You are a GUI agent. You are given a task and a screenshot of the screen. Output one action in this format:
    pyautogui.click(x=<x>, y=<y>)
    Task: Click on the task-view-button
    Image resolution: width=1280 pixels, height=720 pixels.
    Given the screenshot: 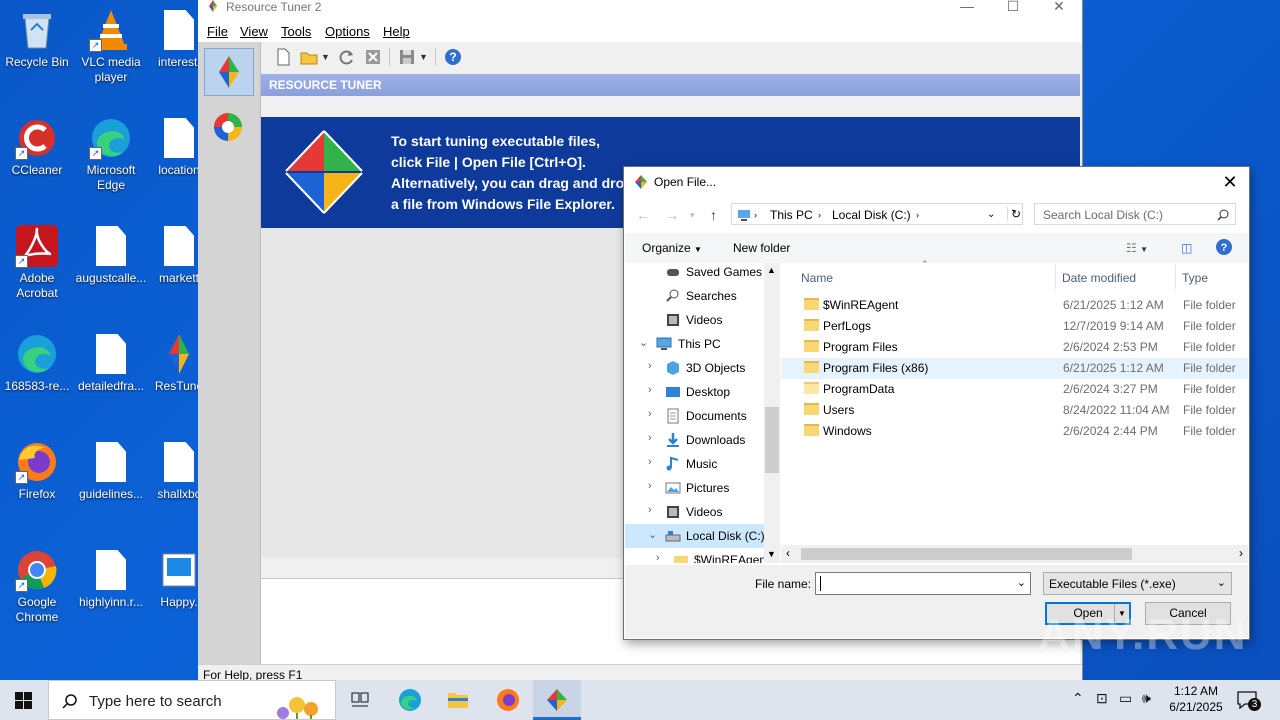 What is the action you would take?
    pyautogui.click(x=360, y=700)
    